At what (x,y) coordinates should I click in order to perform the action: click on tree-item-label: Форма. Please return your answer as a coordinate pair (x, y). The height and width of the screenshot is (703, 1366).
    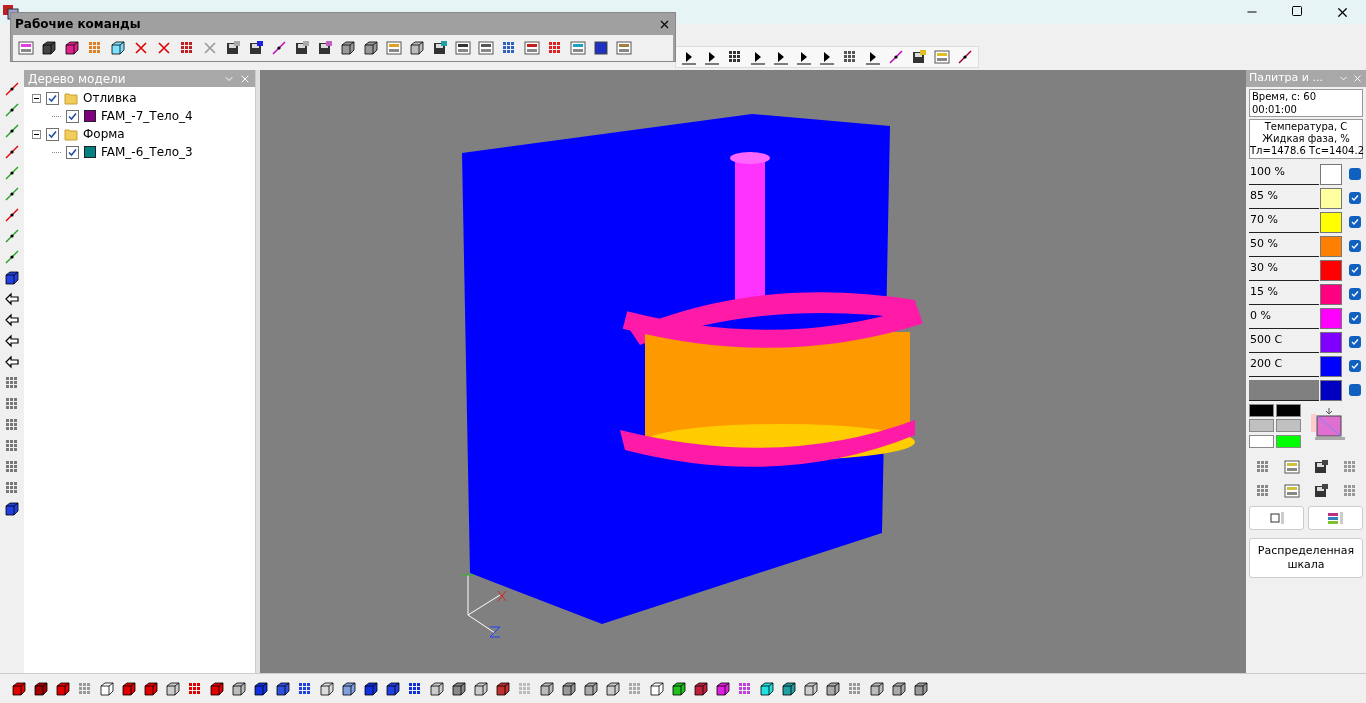
    Looking at the image, I should click on (104, 134).